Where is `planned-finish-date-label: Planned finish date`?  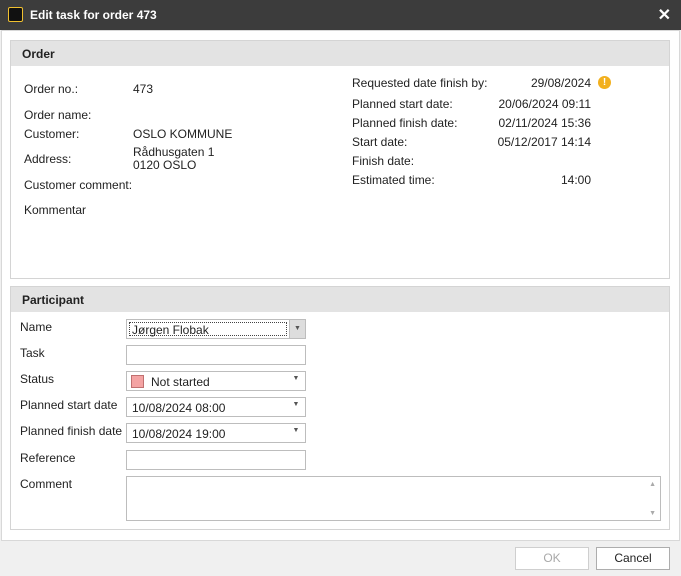 planned-finish-date-label: Planned finish date is located at coordinates (71, 431).